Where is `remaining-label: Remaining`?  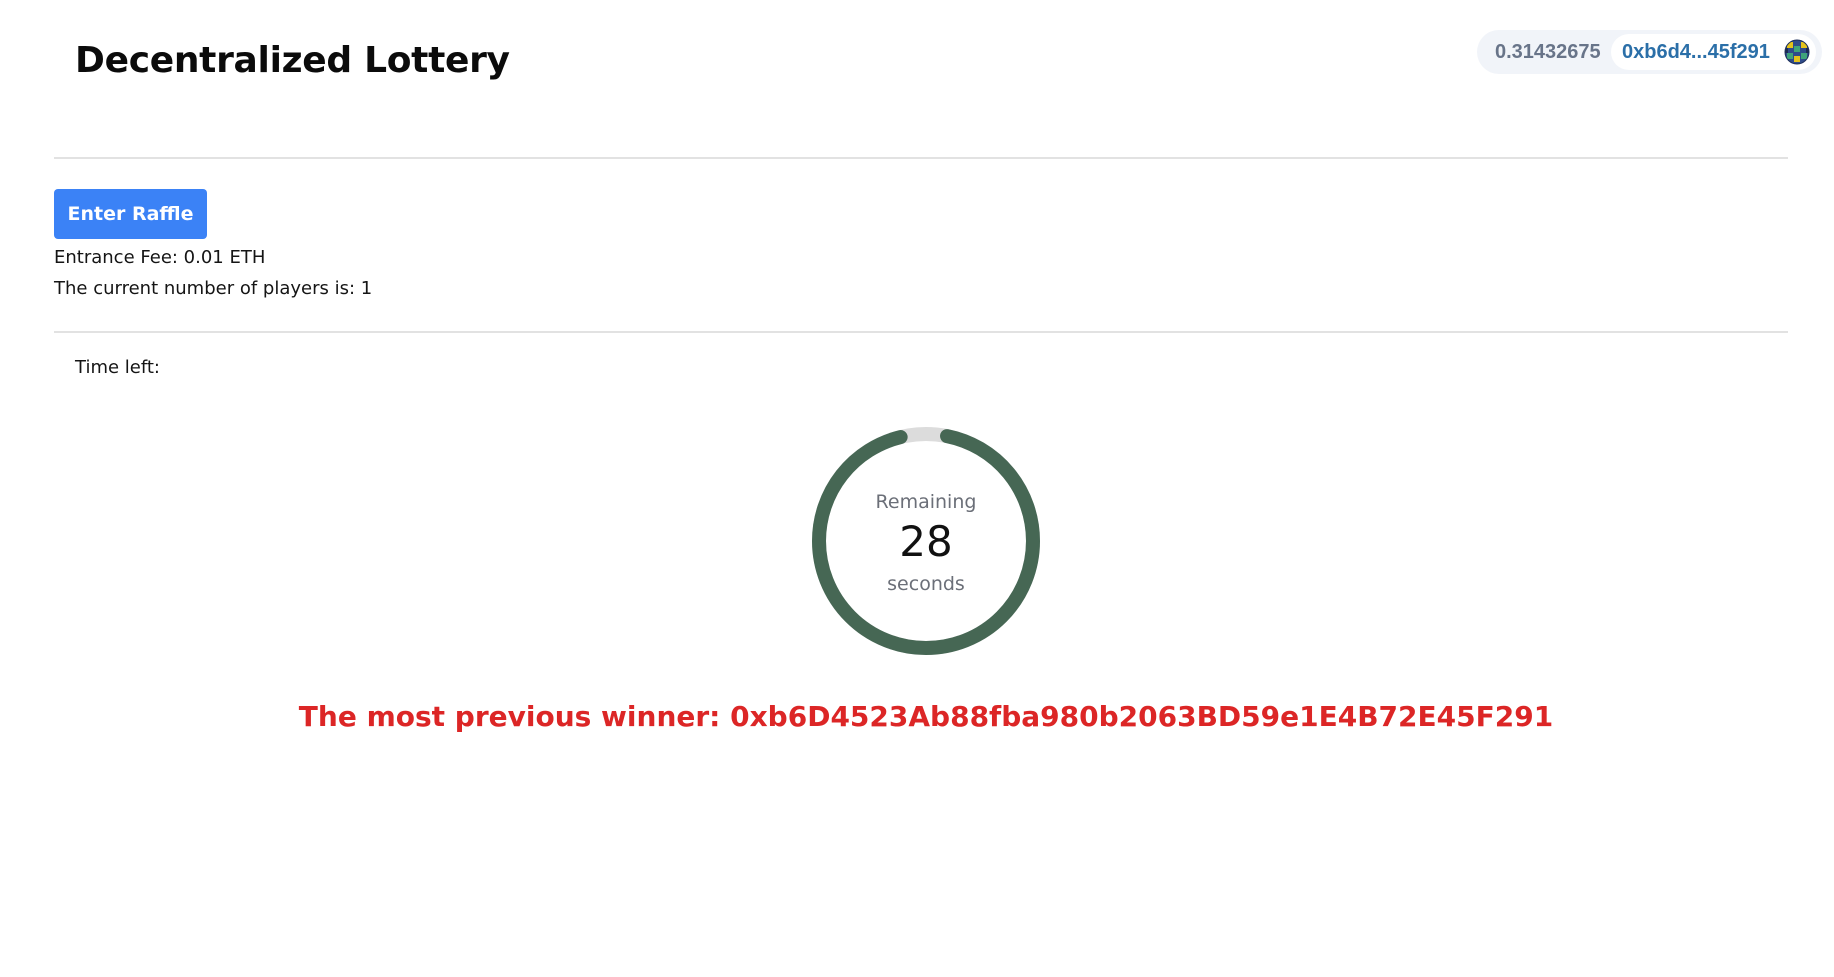 remaining-label: Remaining is located at coordinates (926, 502).